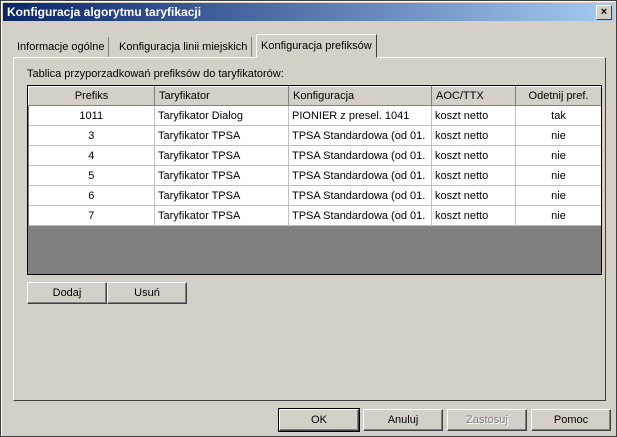 The width and height of the screenshot is (617, 437). I want to click on help-button: Pomoc, so click(571, 420).